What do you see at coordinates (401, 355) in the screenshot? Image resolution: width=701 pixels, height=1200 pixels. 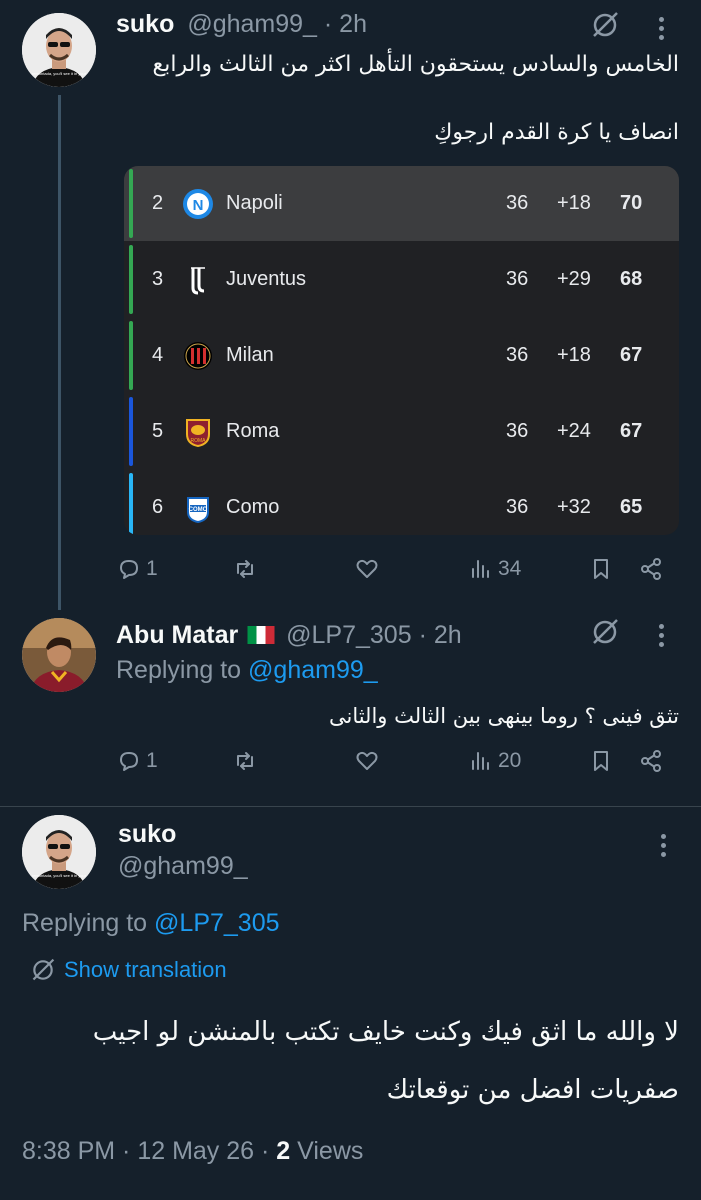 I see `standings-row: 4 Milan 36 +18 67` at bounding box center [401, 355].